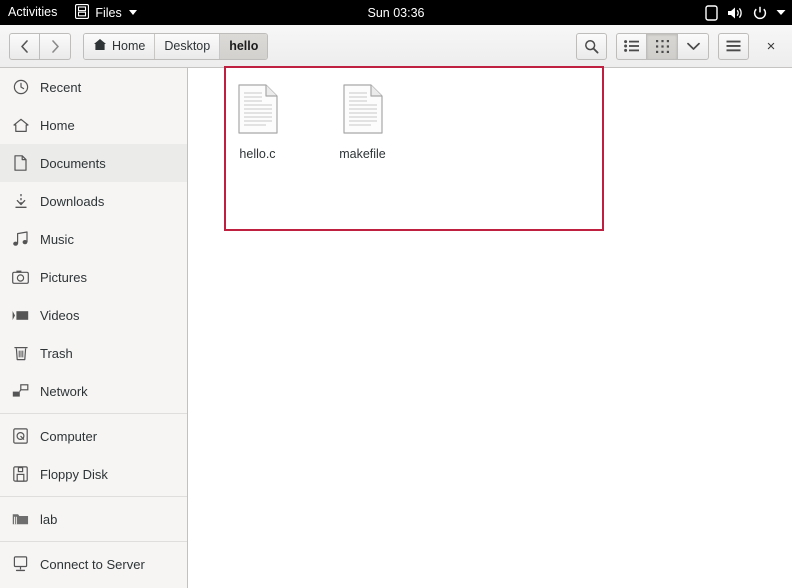 This screenshot has height=588, width=792. I want to click on sidebar-item-trash: Trash, so click(93, 353).